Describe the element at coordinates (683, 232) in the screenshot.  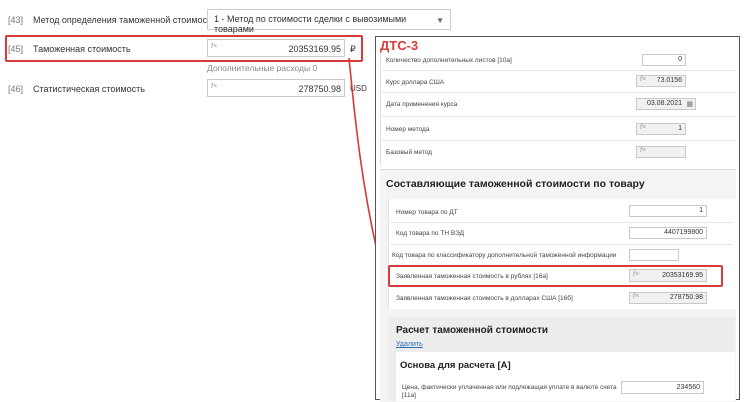
I see `hs-code-value: 4407199800` at that location.